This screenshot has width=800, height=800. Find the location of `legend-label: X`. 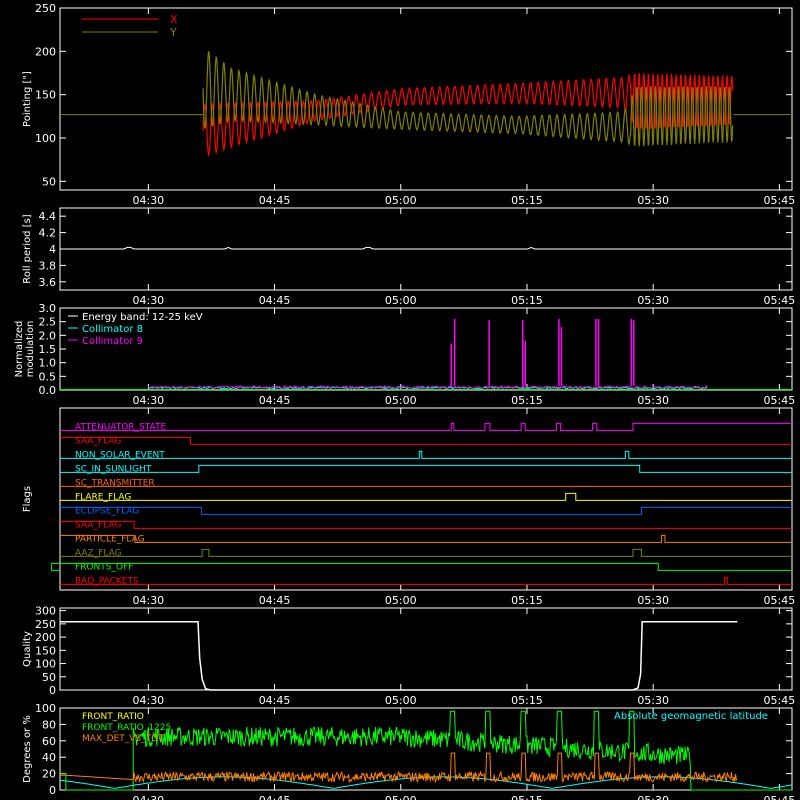

legend-label: X is located at coordinates (174, 19).